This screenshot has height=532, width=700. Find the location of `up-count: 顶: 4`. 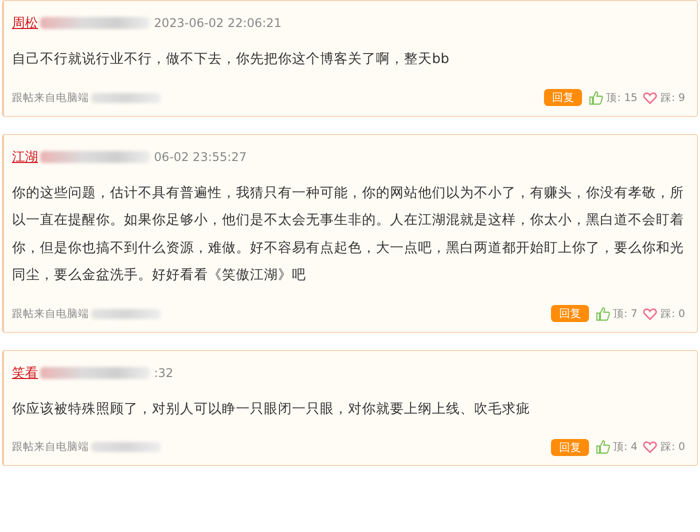

up-count: 顶: 4 is located at coordinates (625, 447).